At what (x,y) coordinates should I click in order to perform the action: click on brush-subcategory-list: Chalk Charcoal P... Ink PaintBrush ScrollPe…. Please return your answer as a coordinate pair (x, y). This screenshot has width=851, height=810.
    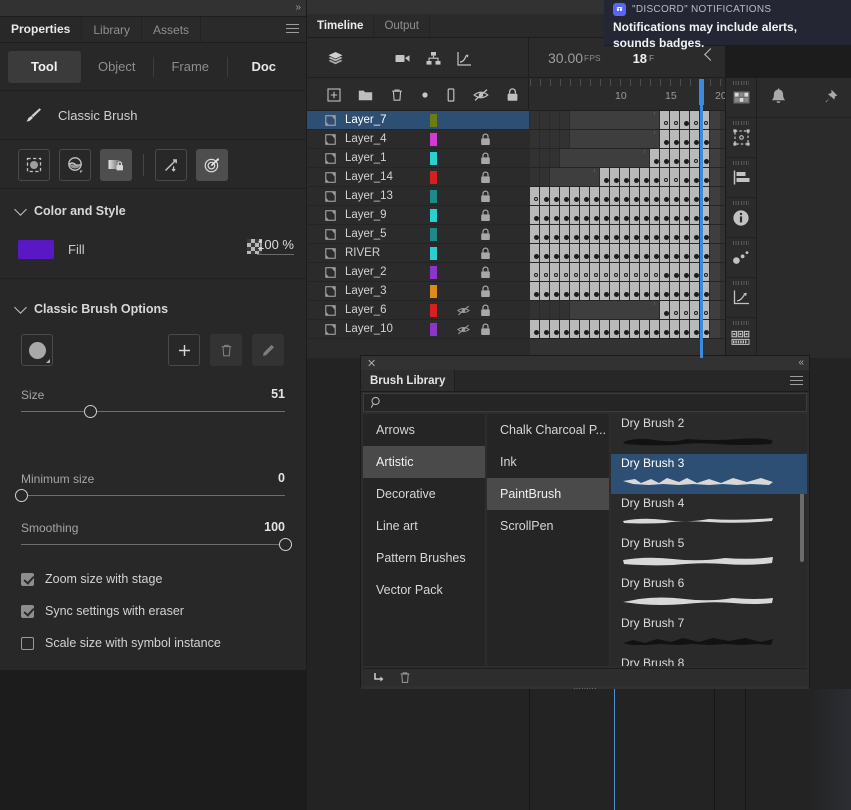
    Looking at the image, I should click on (548, 540).